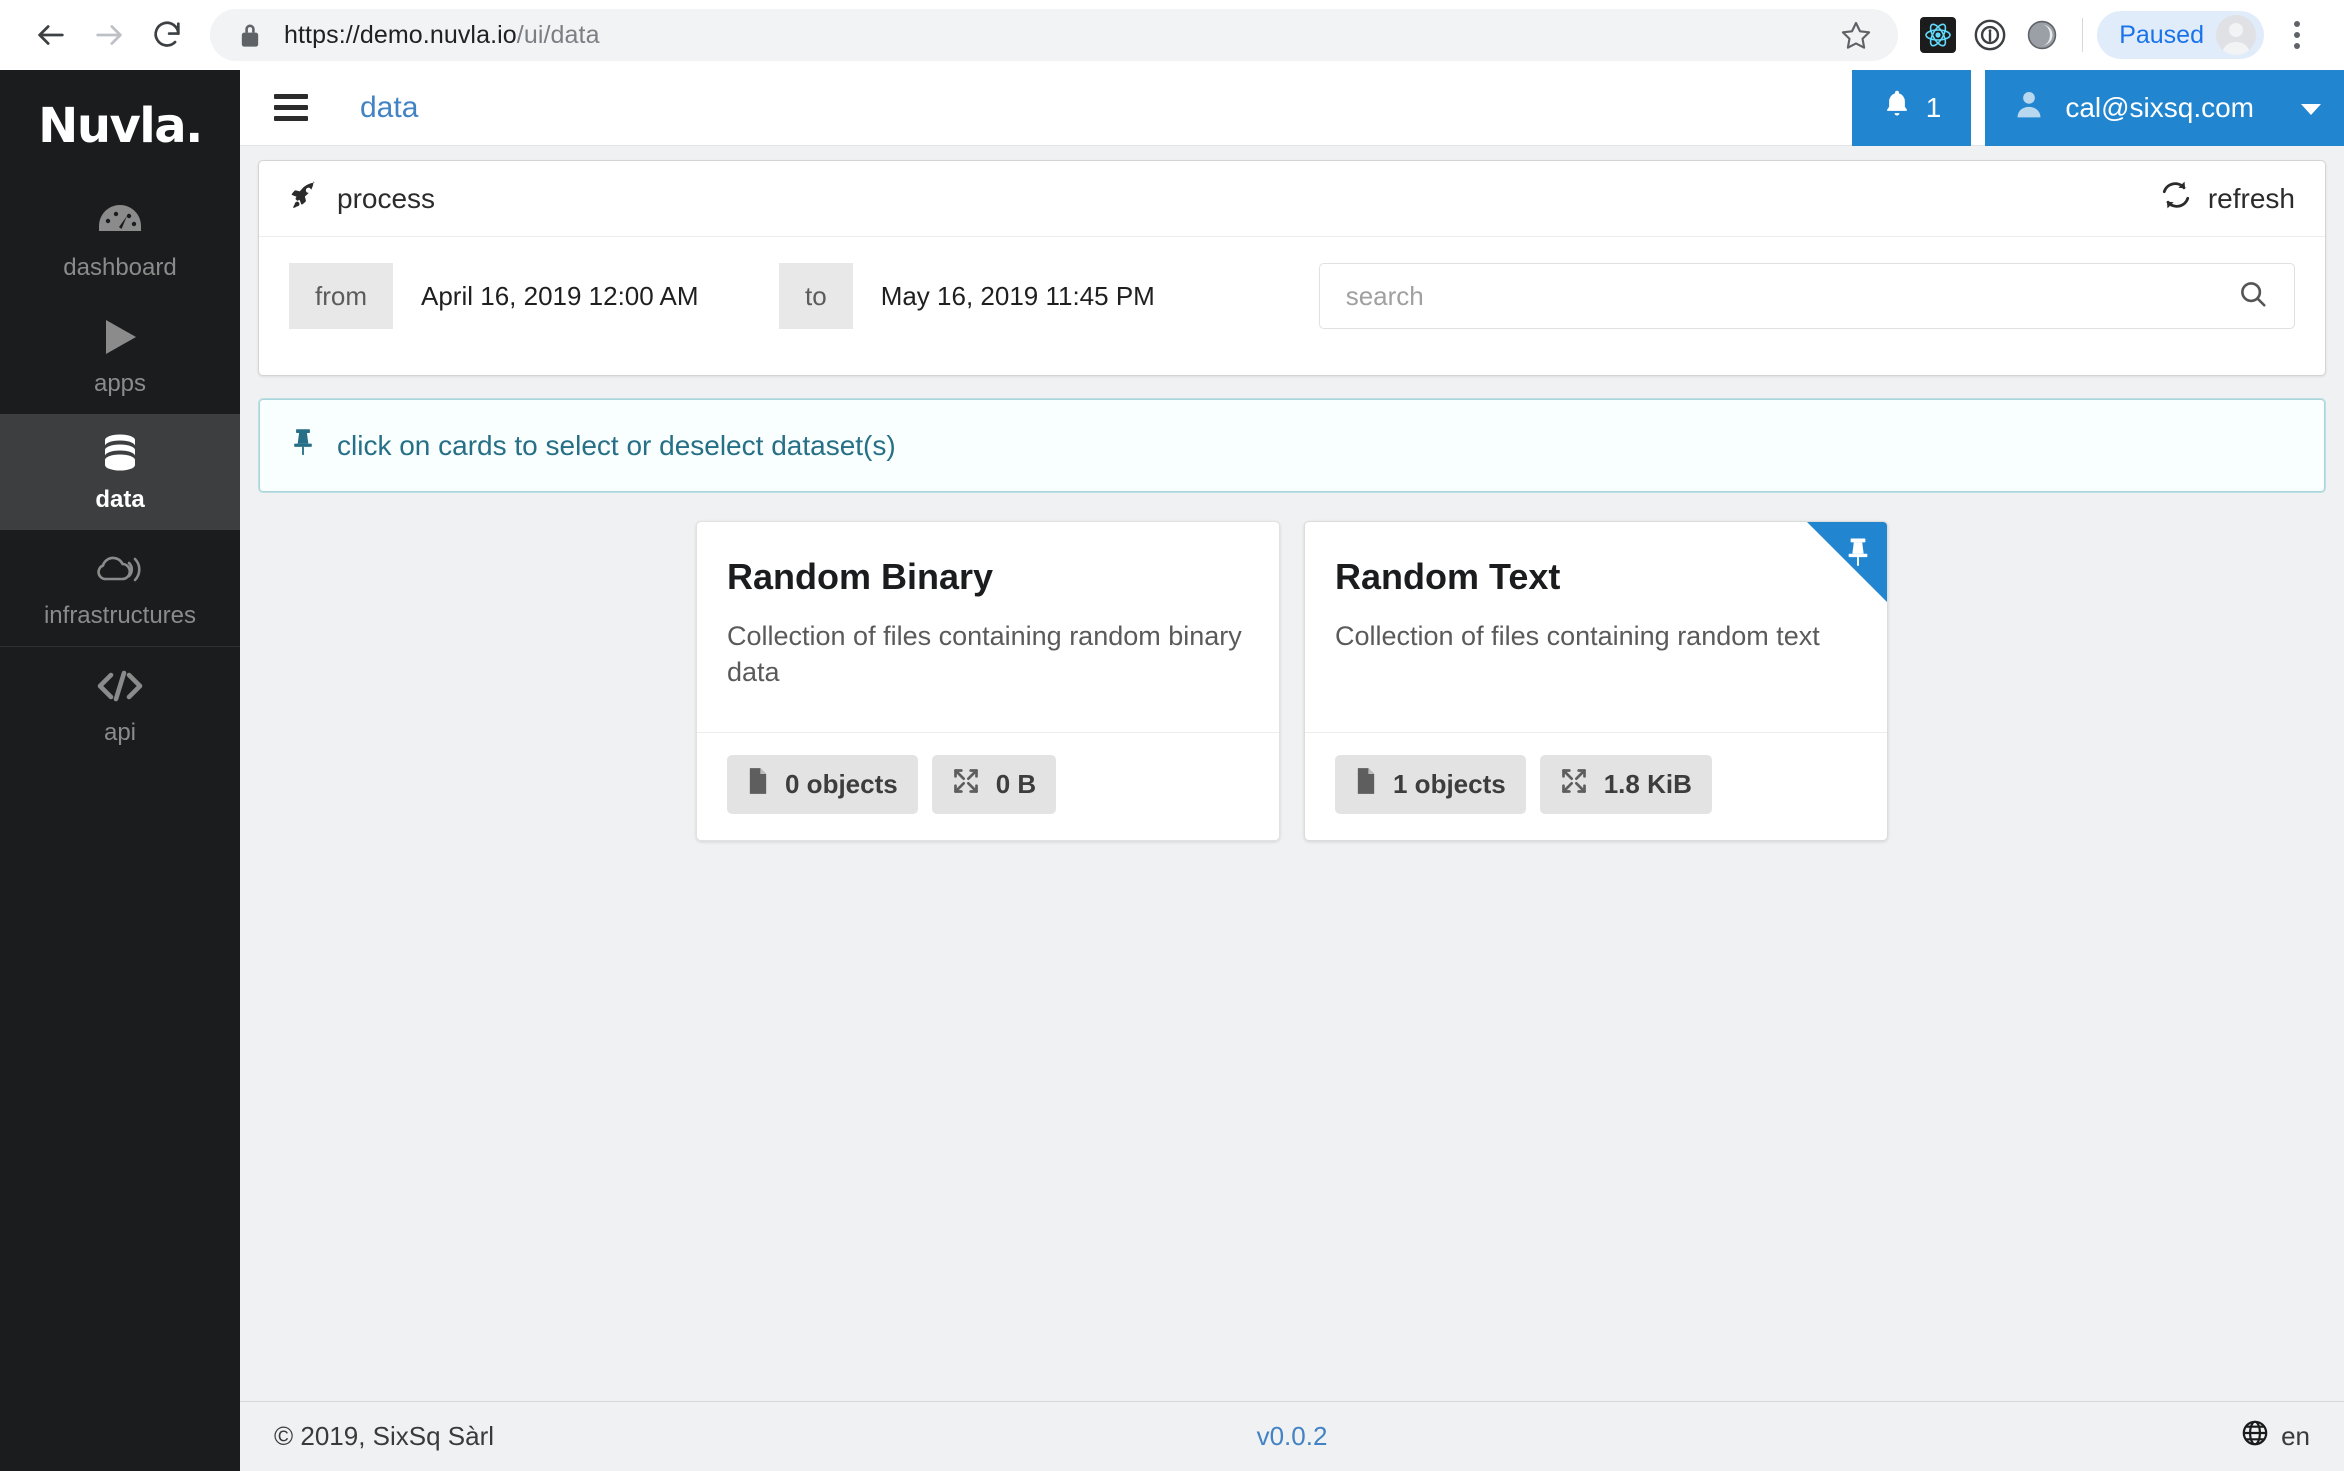 The width and height of the screenshot is (2344, 1471). I want to click on search-icon, so click(2253, 296).